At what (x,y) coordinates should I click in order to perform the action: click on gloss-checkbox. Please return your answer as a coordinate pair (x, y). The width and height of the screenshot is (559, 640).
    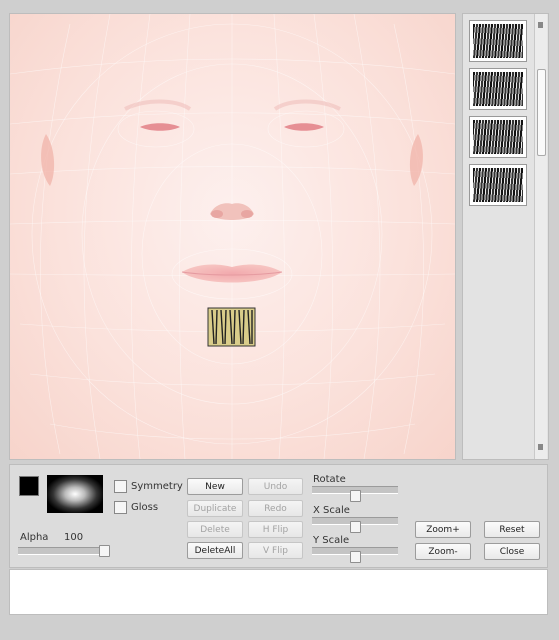
    Looking at the image, I should click on (120, 507).